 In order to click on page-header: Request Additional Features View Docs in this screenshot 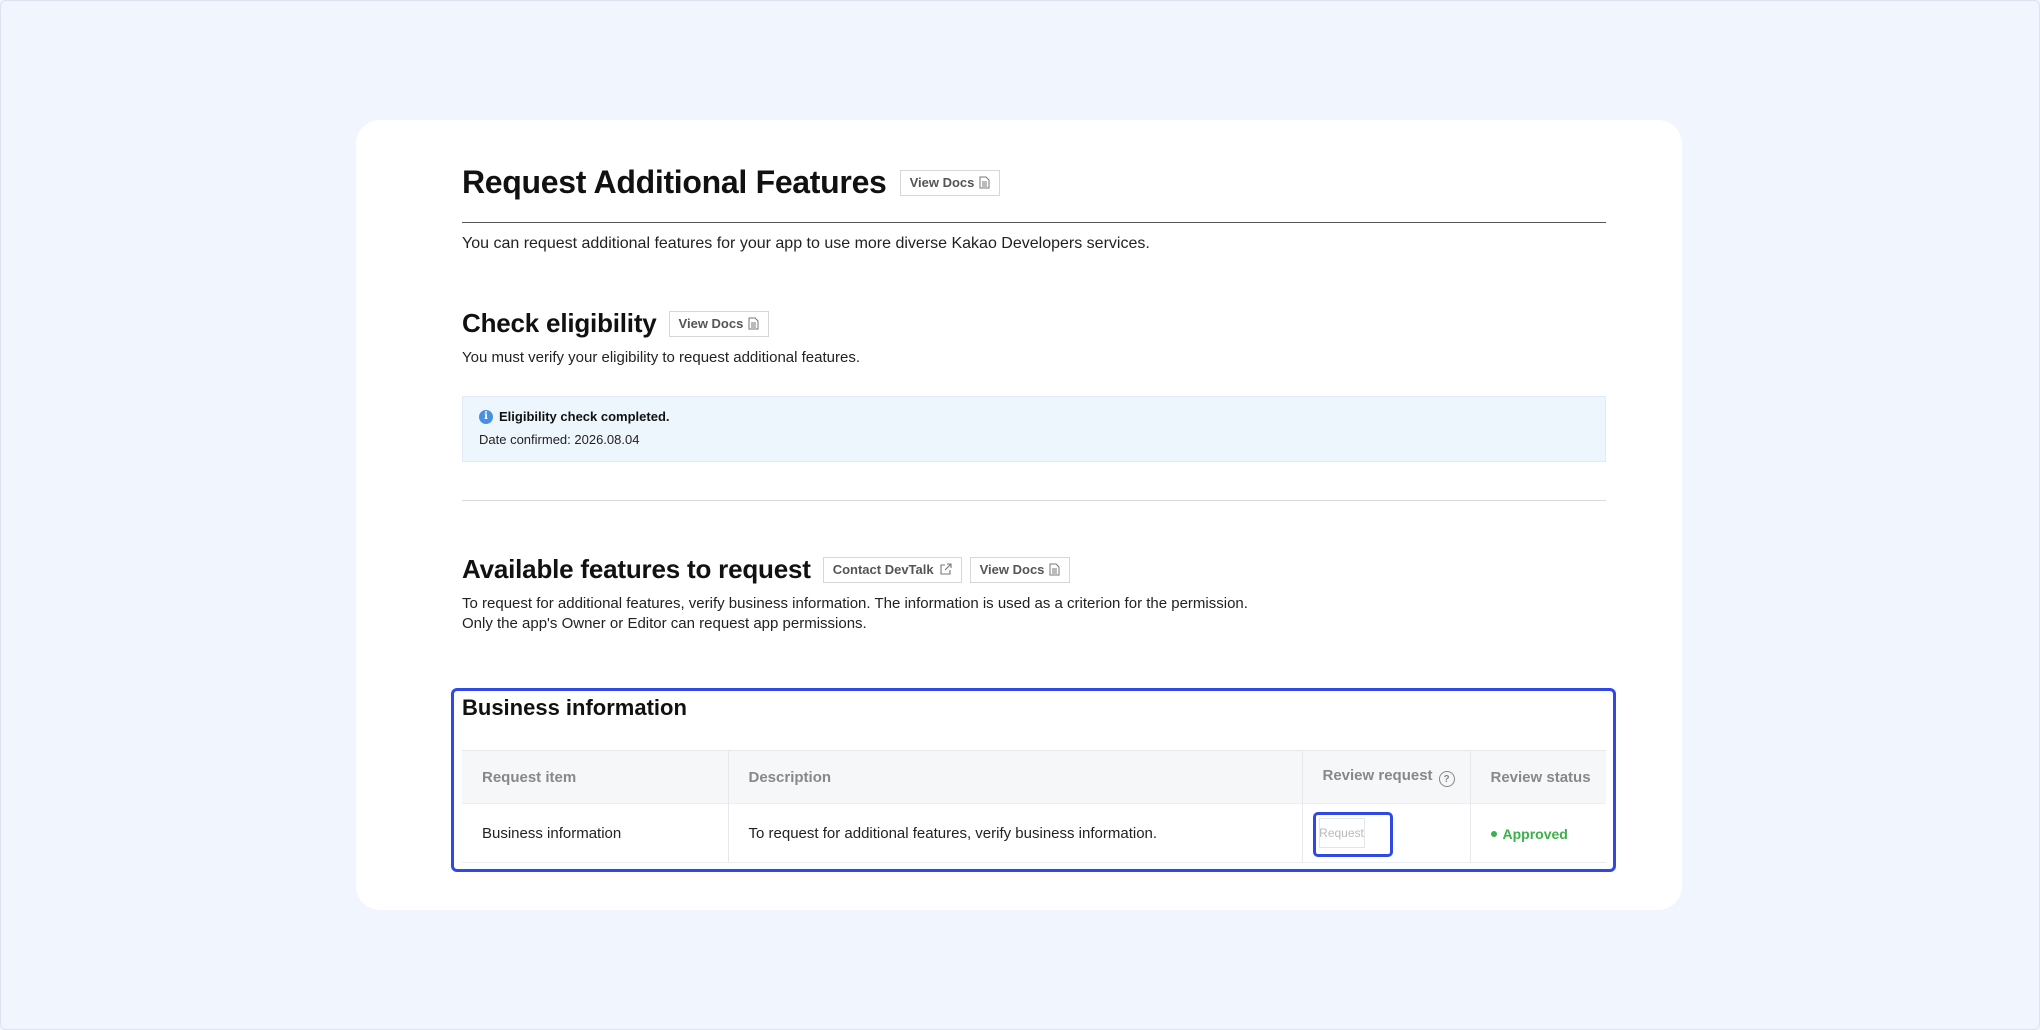, I will do `click(731, 182)`.